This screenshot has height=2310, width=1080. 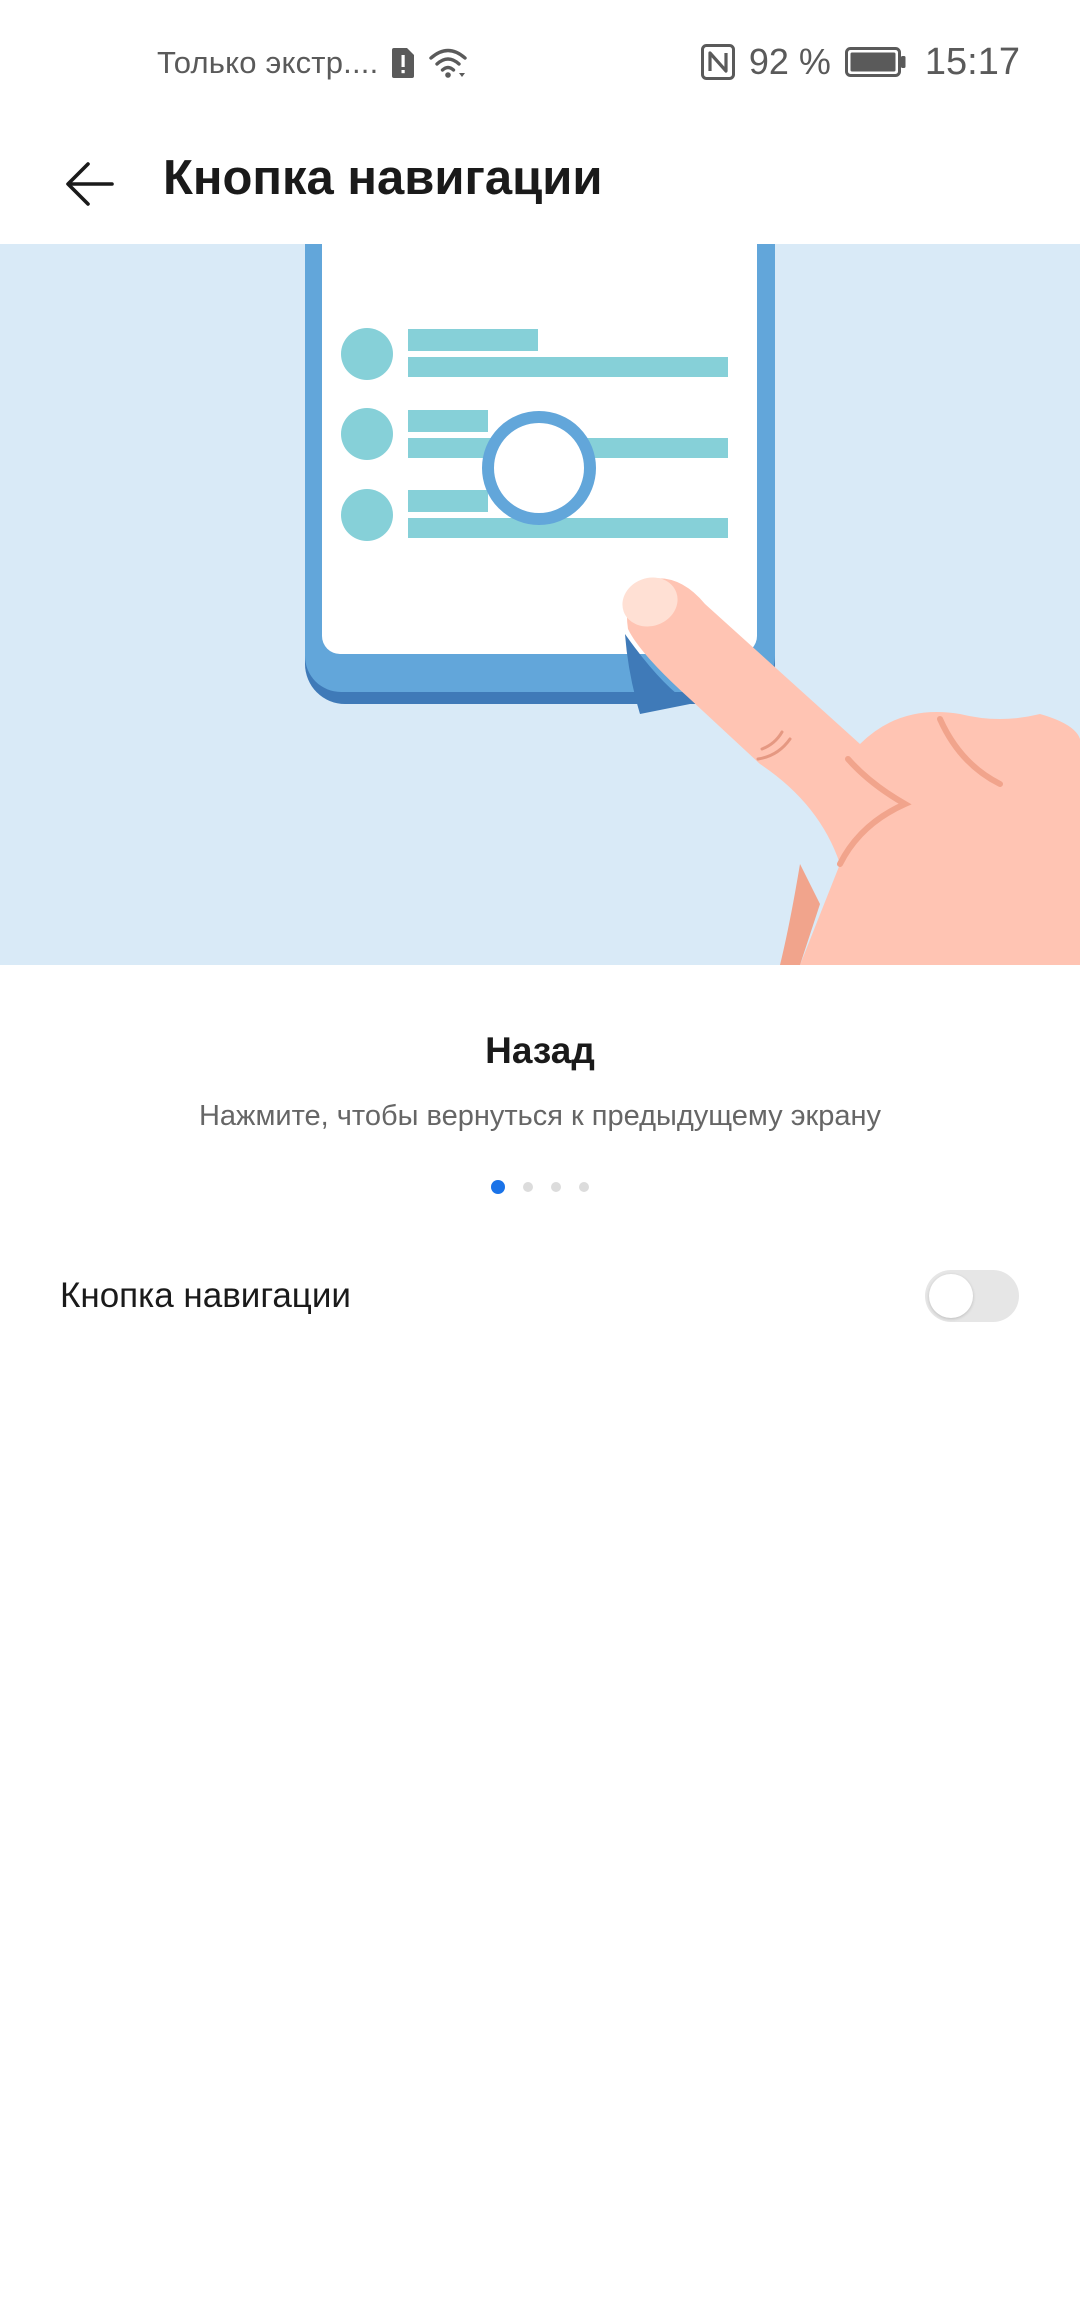 I want to click on back-button, so click(x=90, y=184).